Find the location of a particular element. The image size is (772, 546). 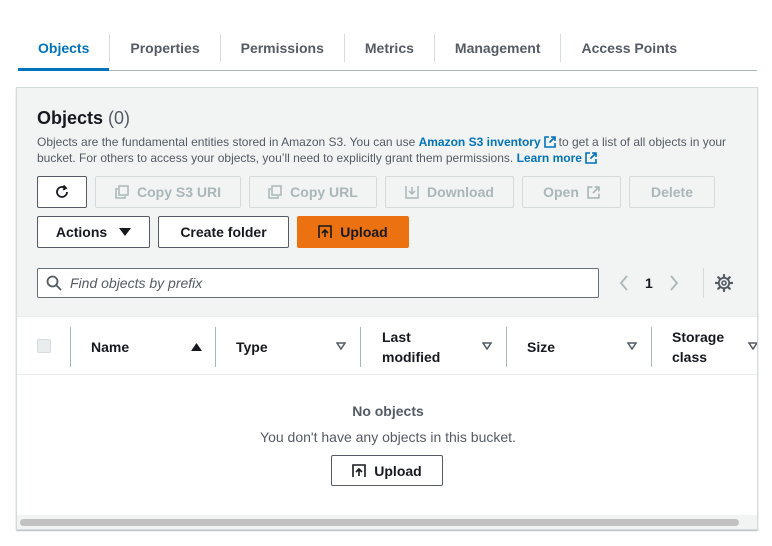

copy-url-label: Copy URL is located at coordinates (324, 192).